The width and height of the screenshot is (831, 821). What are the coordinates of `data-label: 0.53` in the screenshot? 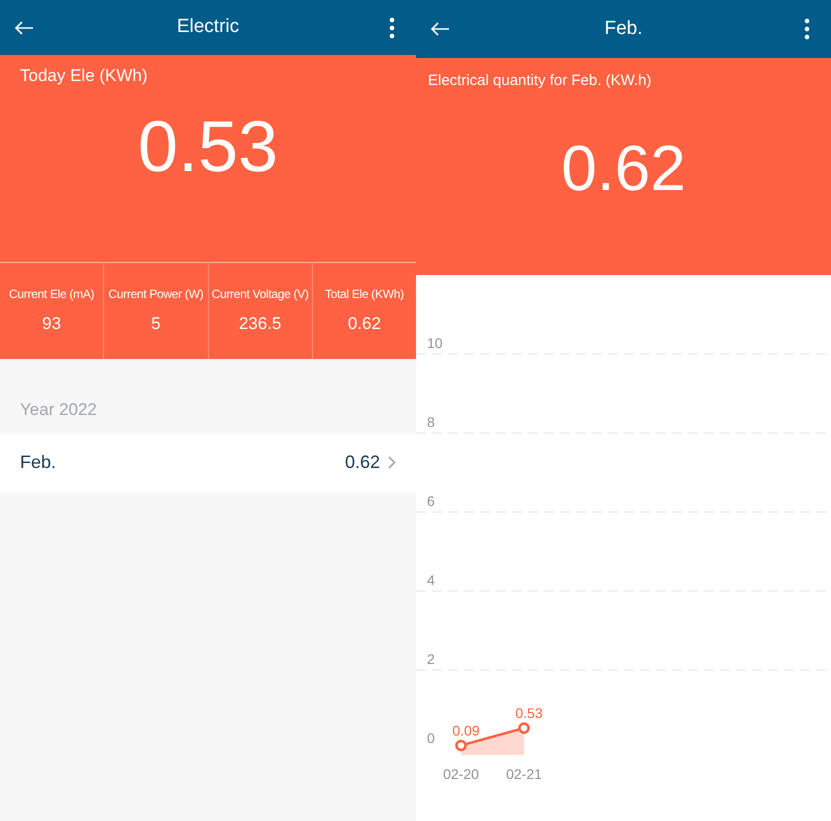 It's located at (529, 713).